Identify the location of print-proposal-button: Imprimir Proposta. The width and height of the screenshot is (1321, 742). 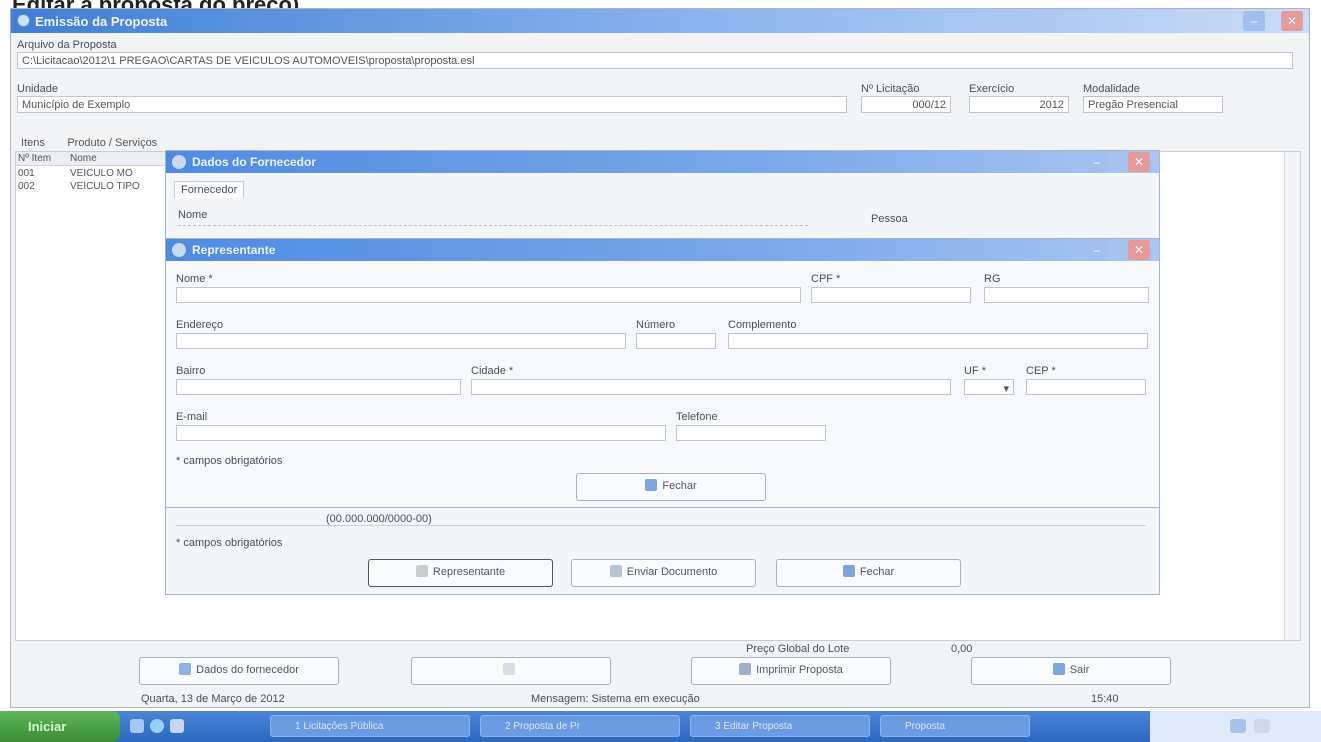
(791, 671).